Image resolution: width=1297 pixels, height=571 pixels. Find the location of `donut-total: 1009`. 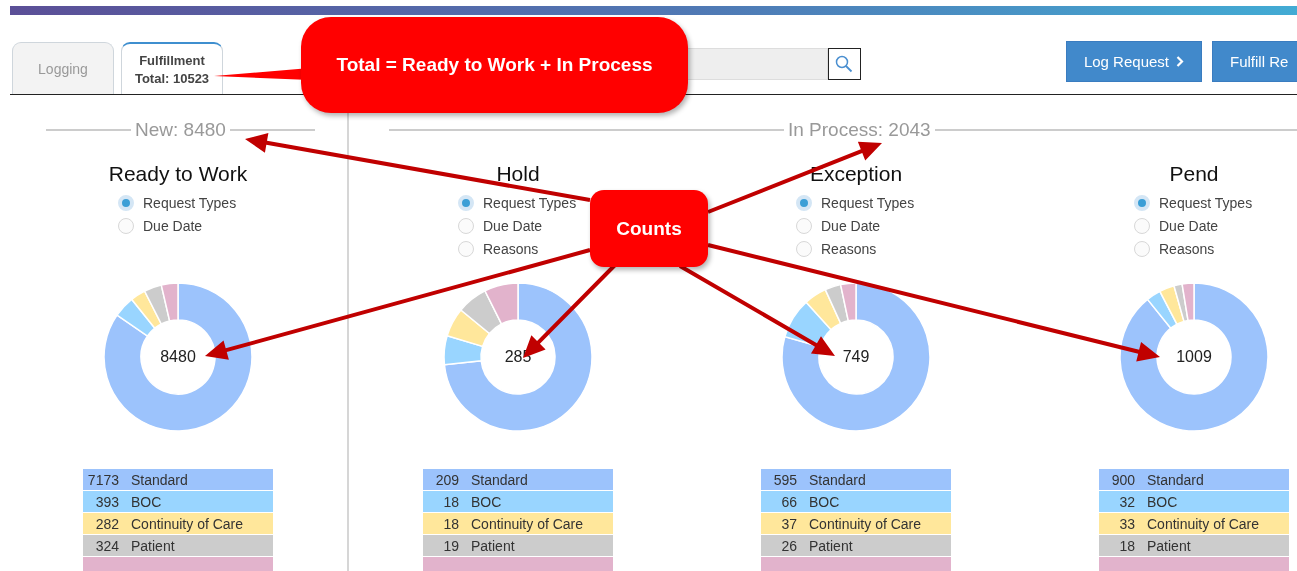

donut-total: 1009 is located at coordinates (1194, 357).